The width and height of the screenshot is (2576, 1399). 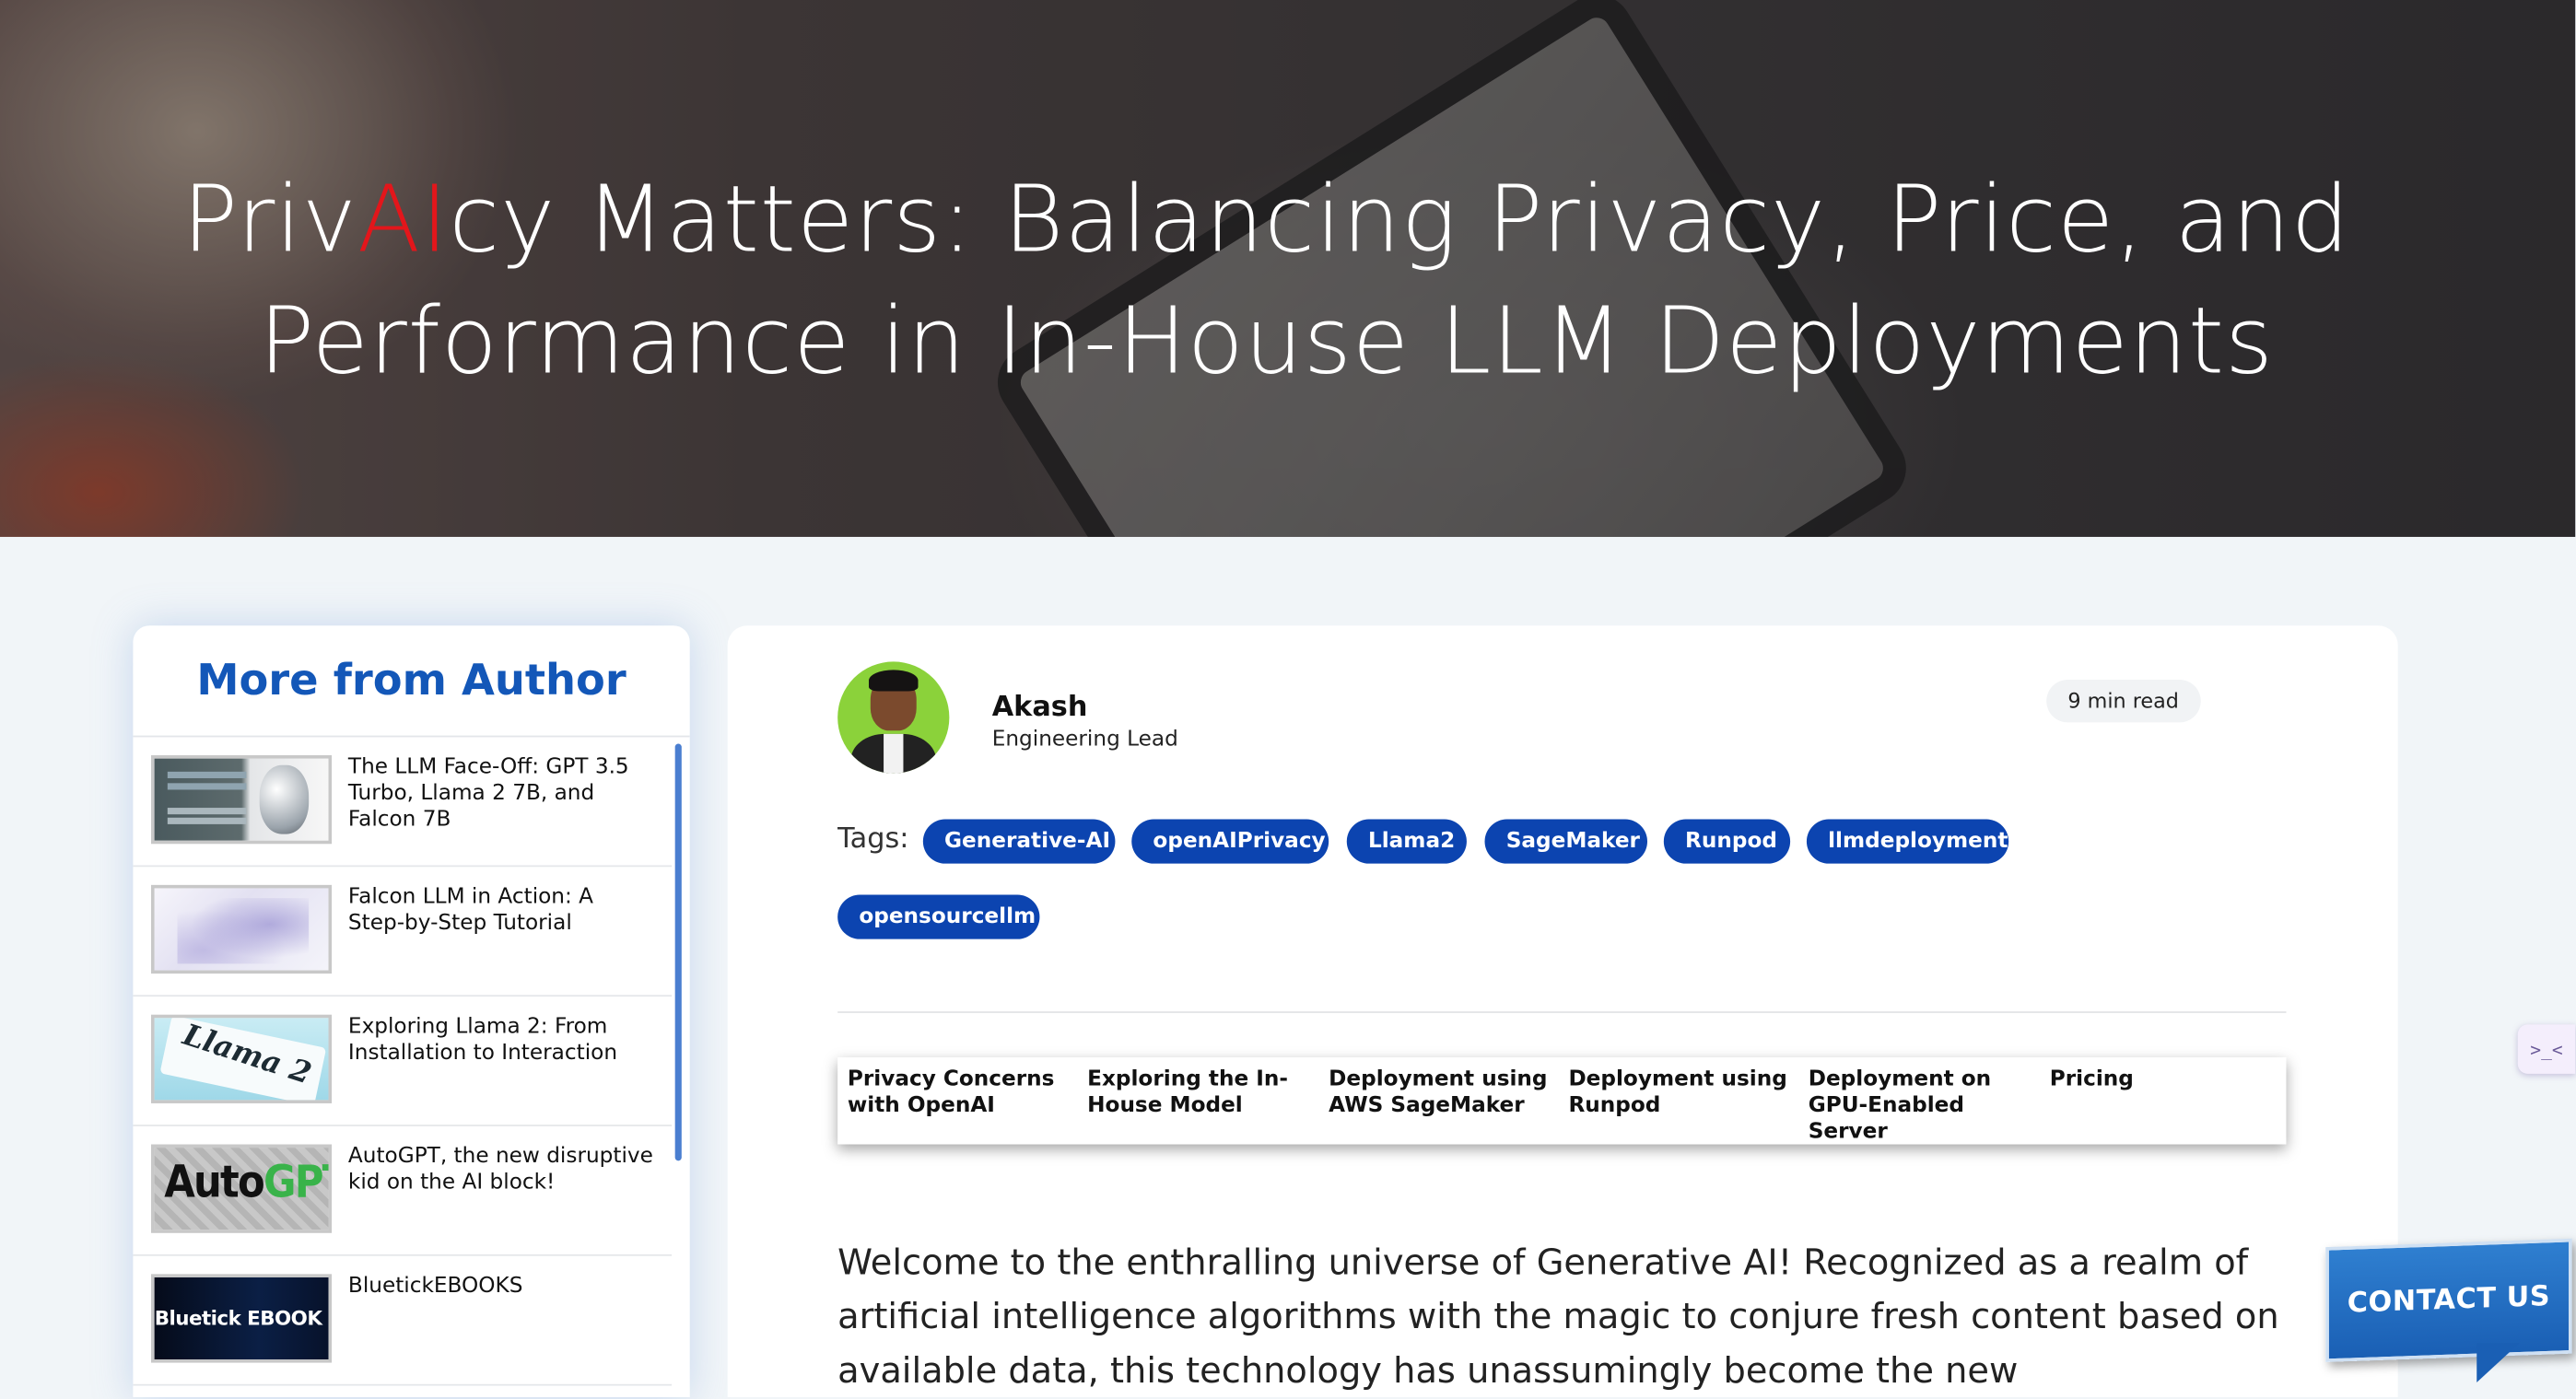 What do you see at coordinates (1907, 842) in the screenshot?
I see `tag-llmdeployment: llmdeployment` at bounding box center [1907, 842].